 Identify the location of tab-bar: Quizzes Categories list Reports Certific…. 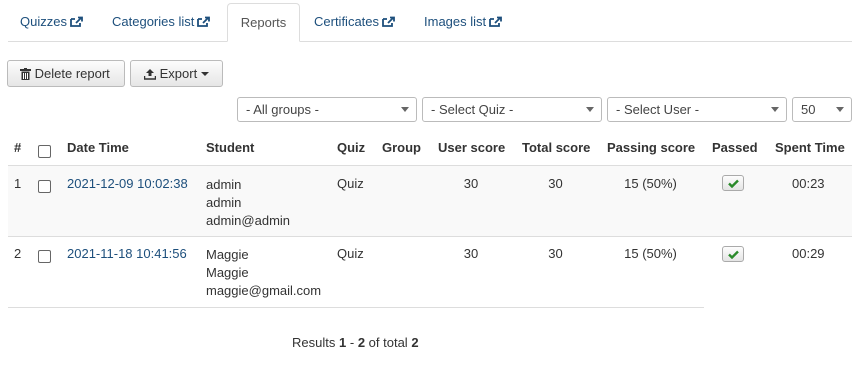
(430, 22).